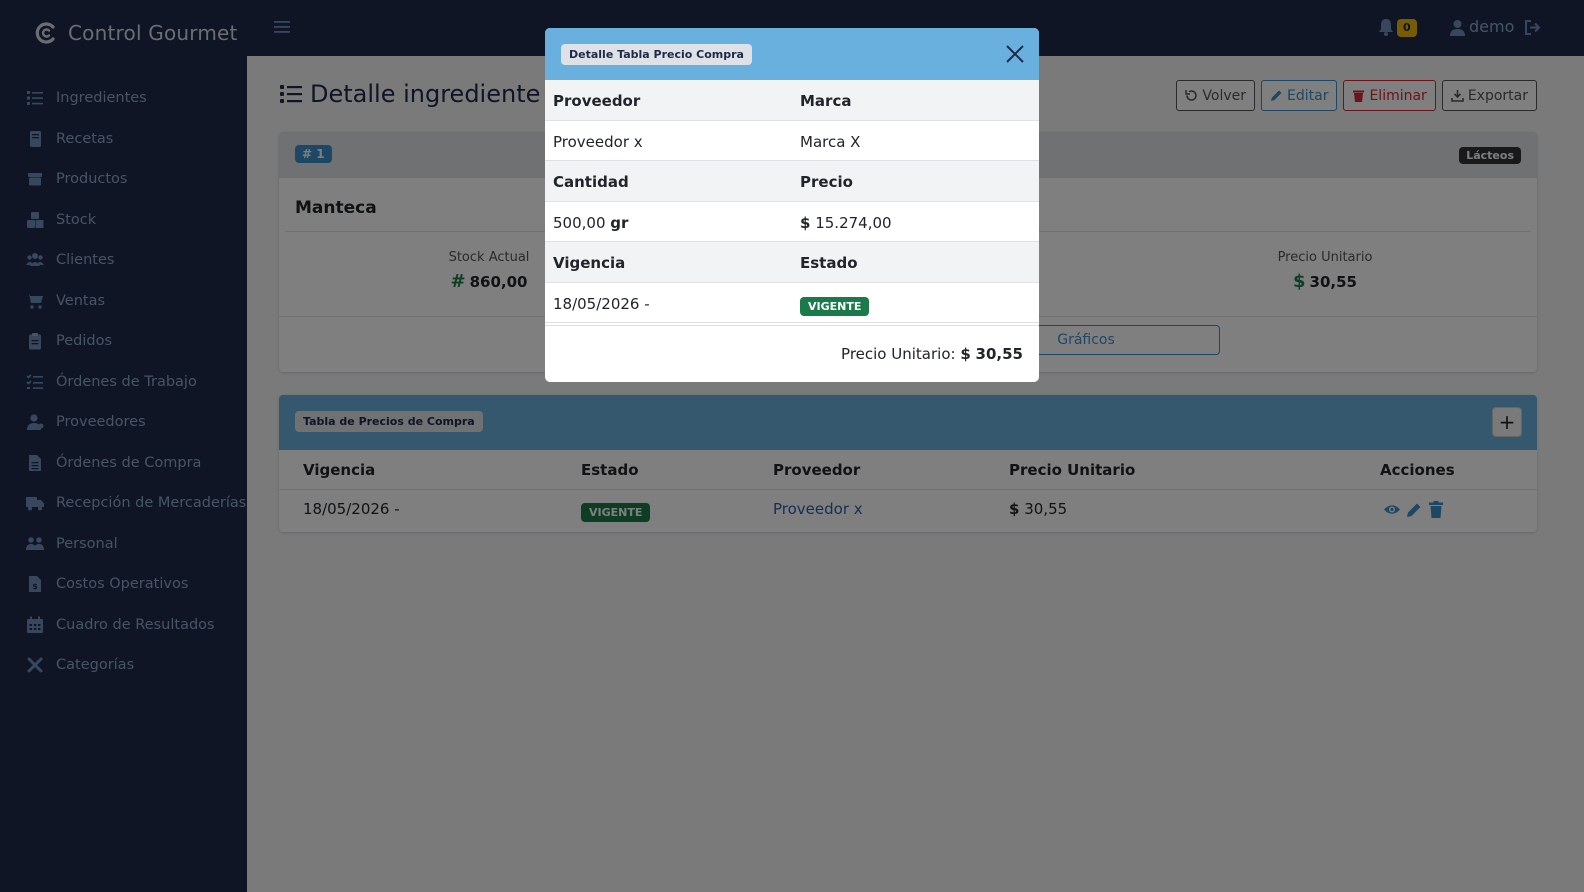  What do you see at coordinates (826, 182) in the screenshot?
I see `price-label: Precio` at bounding box center [826, 182].